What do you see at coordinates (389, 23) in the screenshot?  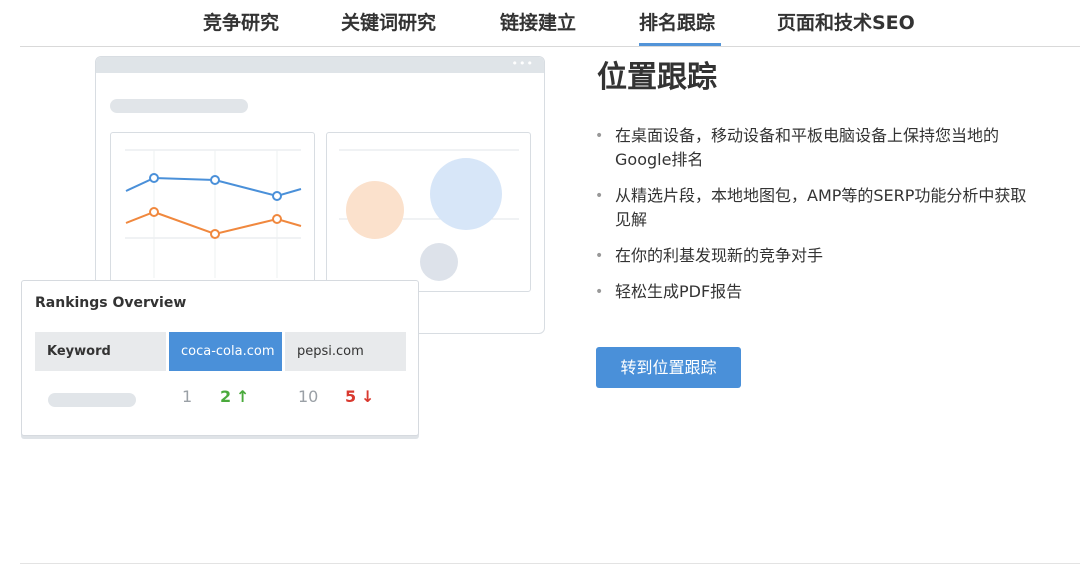 I see `tab-label: 关键词研究` at bounding box center [389, 23].